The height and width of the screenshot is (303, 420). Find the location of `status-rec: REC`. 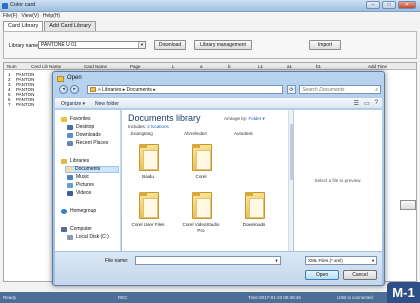

status-rec: REC is located at coordinates (123, 297).